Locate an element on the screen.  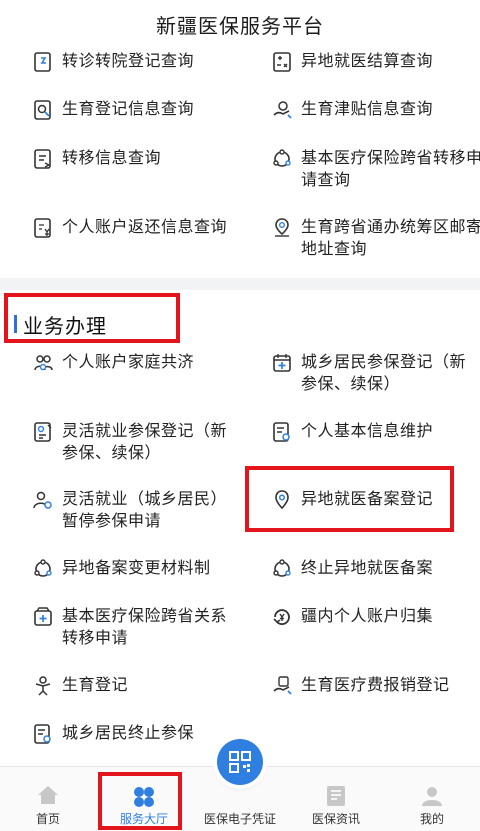
business-item-flexible-enrollment: 灵活就业参保登记（新参保、续保） is located at coordinates (132, 442).